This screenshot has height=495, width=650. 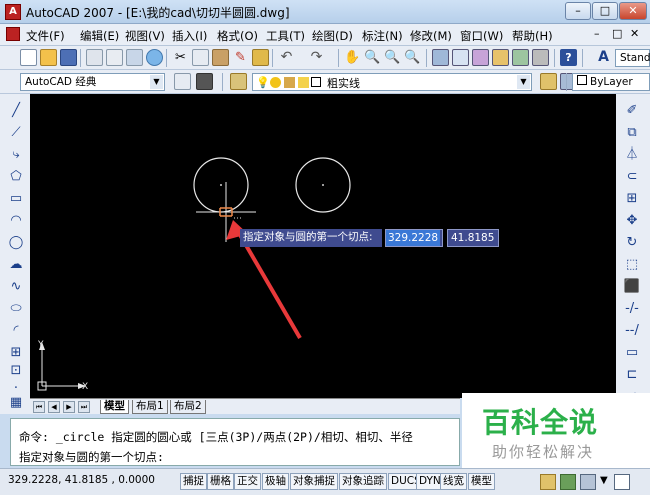 What do you see at coordinates (286, 57) in the screenshot?
I see `undo-icon: ↶` at bounding box center [286, 57].